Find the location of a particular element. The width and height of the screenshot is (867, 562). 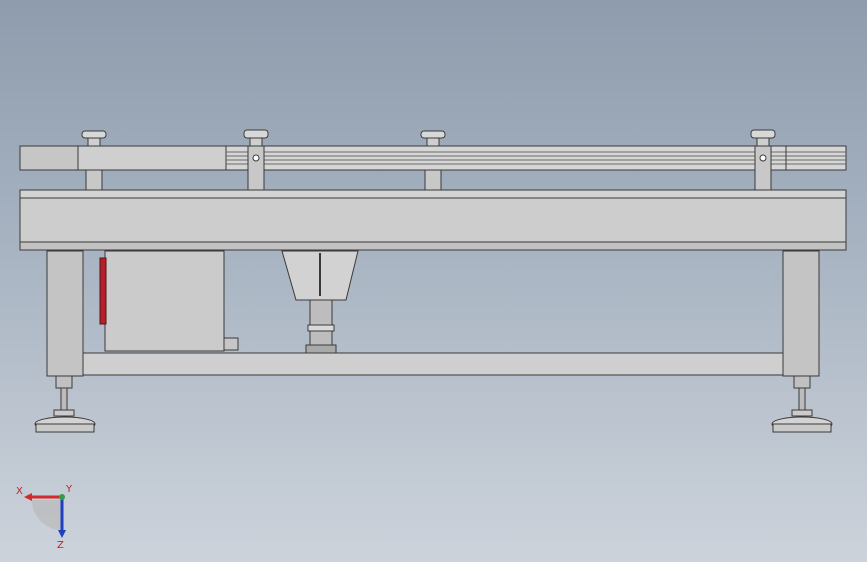

triad-y-label: Y is located at coordinates (69, 489).